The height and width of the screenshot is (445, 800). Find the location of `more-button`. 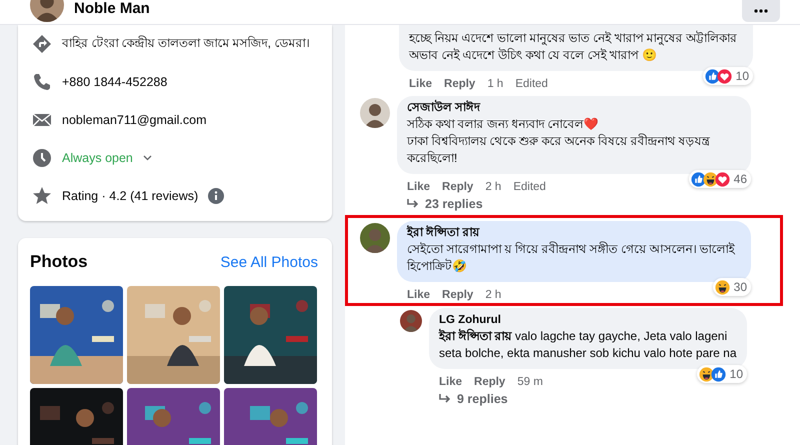

more-button is located at coordinates (761, 11).